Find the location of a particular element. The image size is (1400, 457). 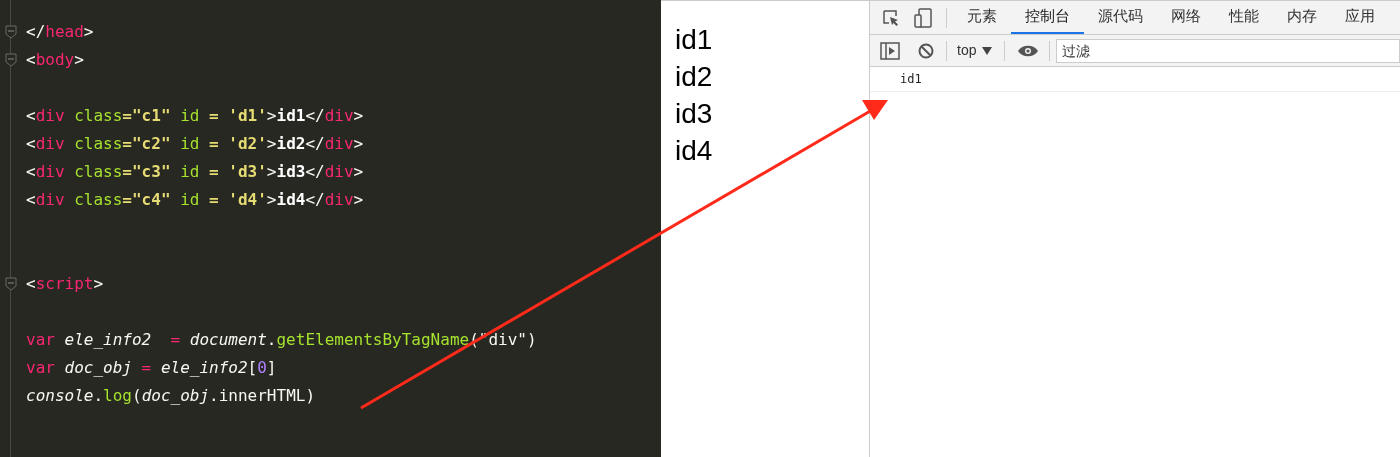

devtools-tab: 性能 is located at coordinates (1244, 17).